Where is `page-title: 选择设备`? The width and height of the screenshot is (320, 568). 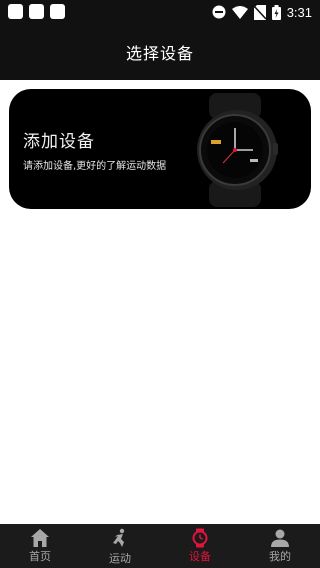 page-title: 选择设备 is located at coordinates (159, 53).